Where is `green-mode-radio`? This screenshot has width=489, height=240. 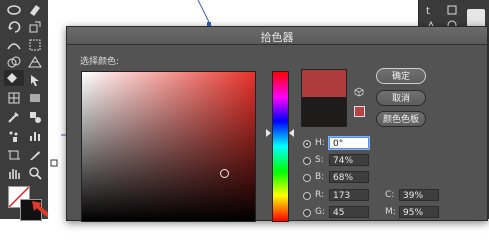
green-mode-radio is located at coordinates (307, 213).